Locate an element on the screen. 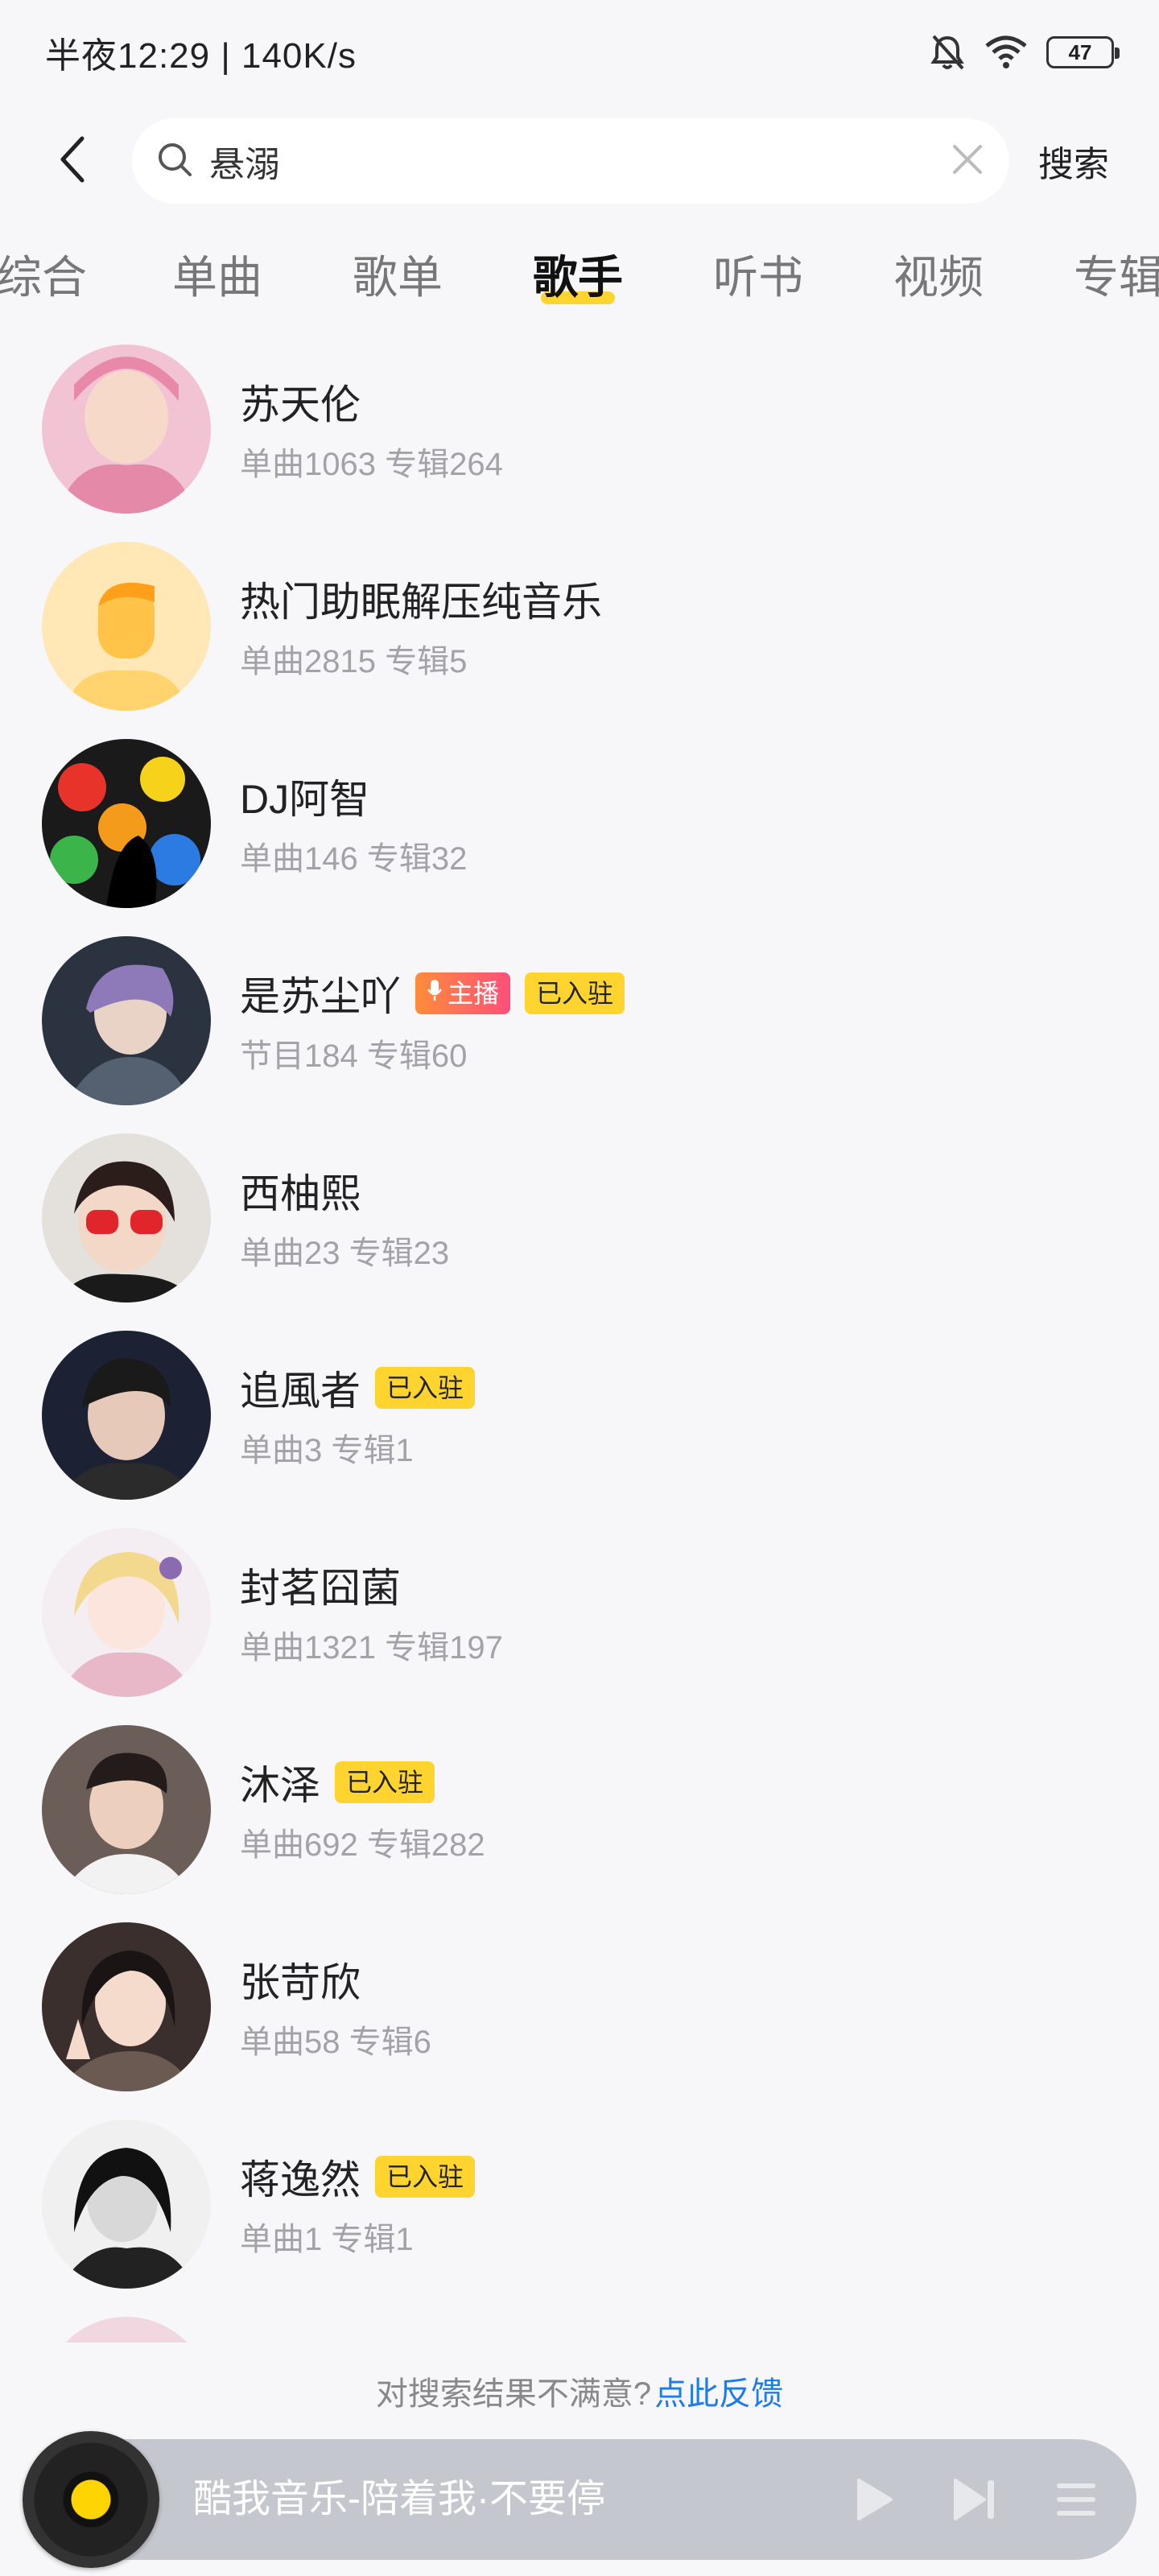 Image resolution: width=1159 pixels, height=2576 pixels. next-button is located at coordinates (975, 2499).